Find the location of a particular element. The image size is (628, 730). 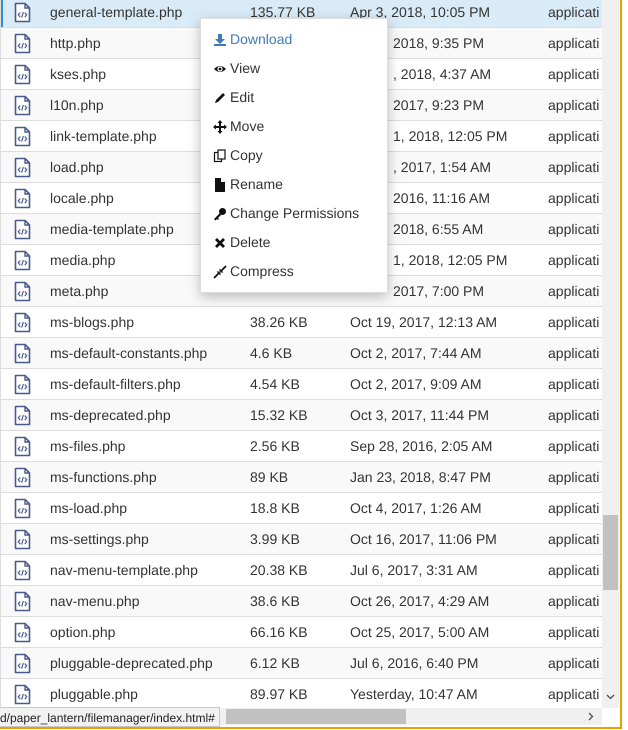

modified-date: Jul 6, 2016, 6:40 PM is located at coordinates (414, 662).